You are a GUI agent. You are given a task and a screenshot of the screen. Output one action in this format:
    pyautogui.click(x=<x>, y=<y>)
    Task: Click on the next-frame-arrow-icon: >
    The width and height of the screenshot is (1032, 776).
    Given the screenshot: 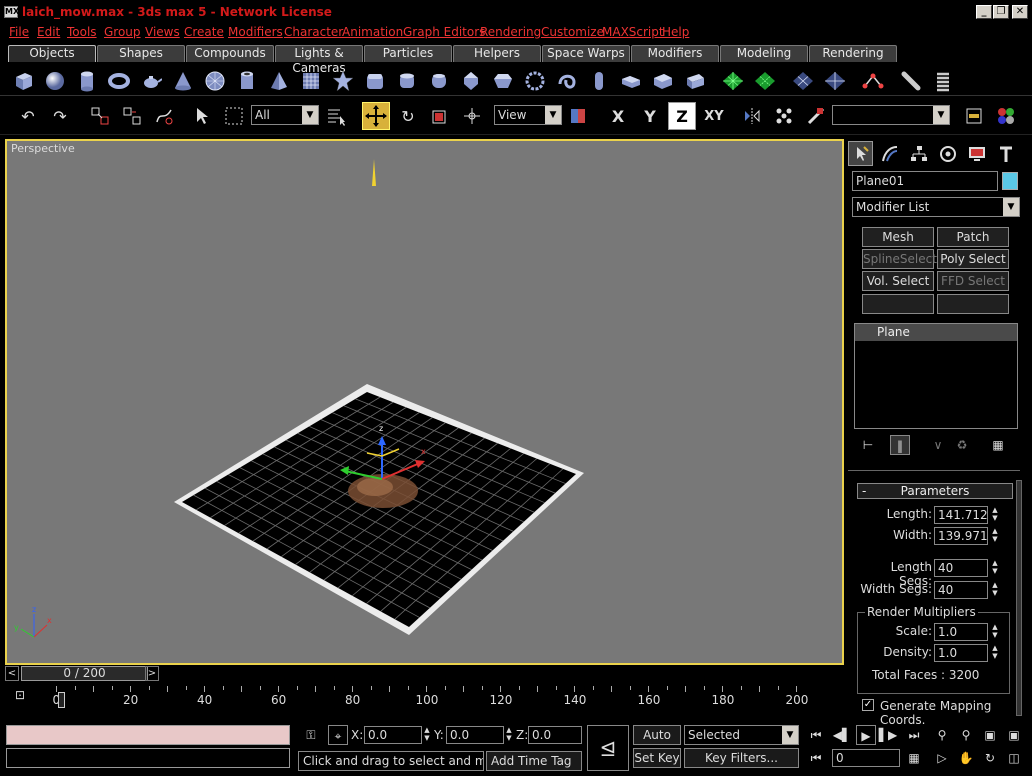 What is the action you would take?
    pyautogui.click(x=152, y=673)
    